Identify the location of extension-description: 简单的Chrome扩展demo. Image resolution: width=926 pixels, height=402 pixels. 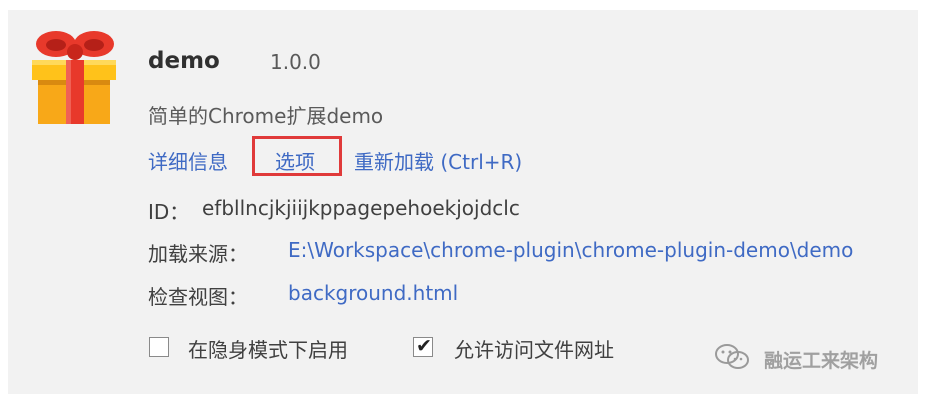
(266, 116).